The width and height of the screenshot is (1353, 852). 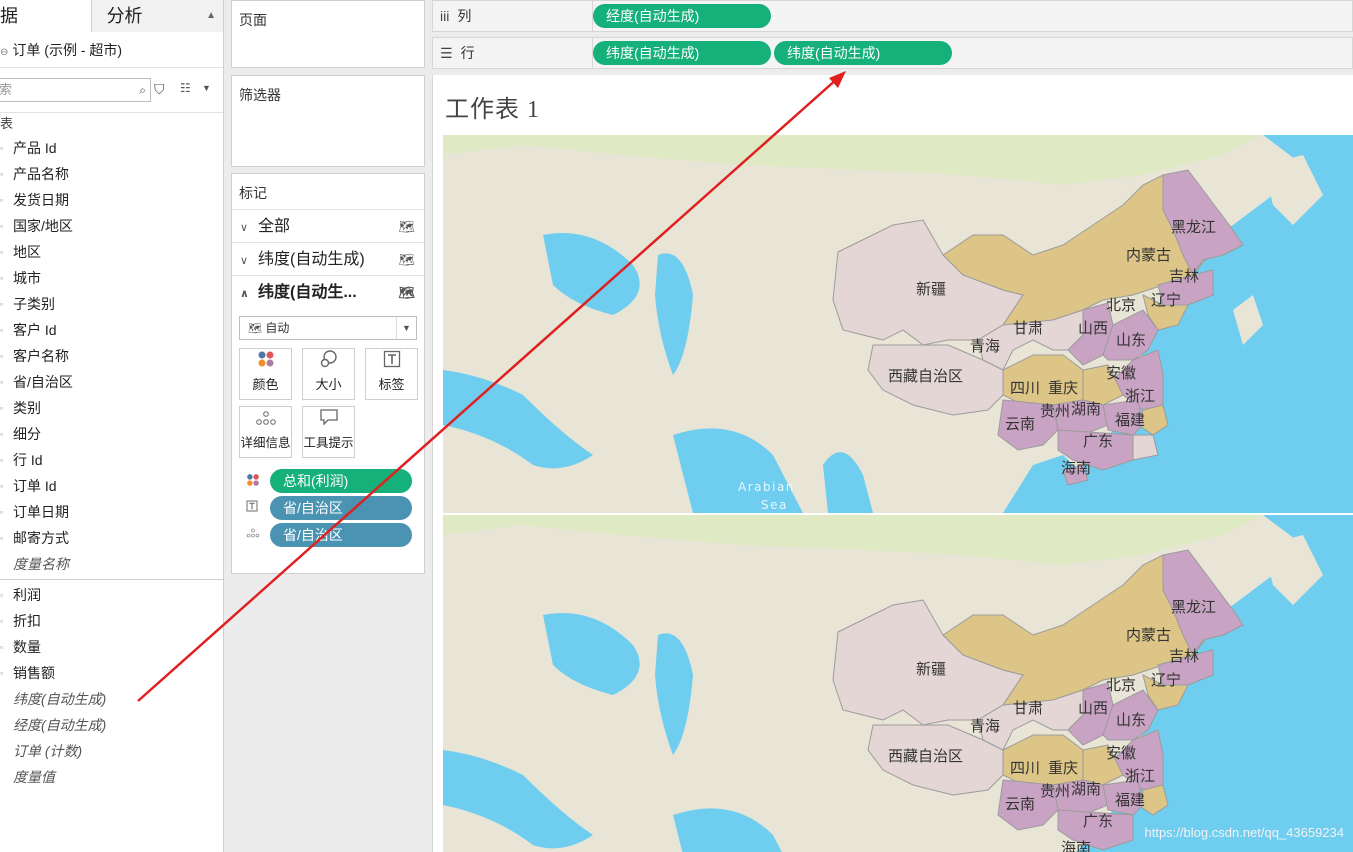 I want to click on tooltip-button: 工具提示, so click(x=328, y=432).